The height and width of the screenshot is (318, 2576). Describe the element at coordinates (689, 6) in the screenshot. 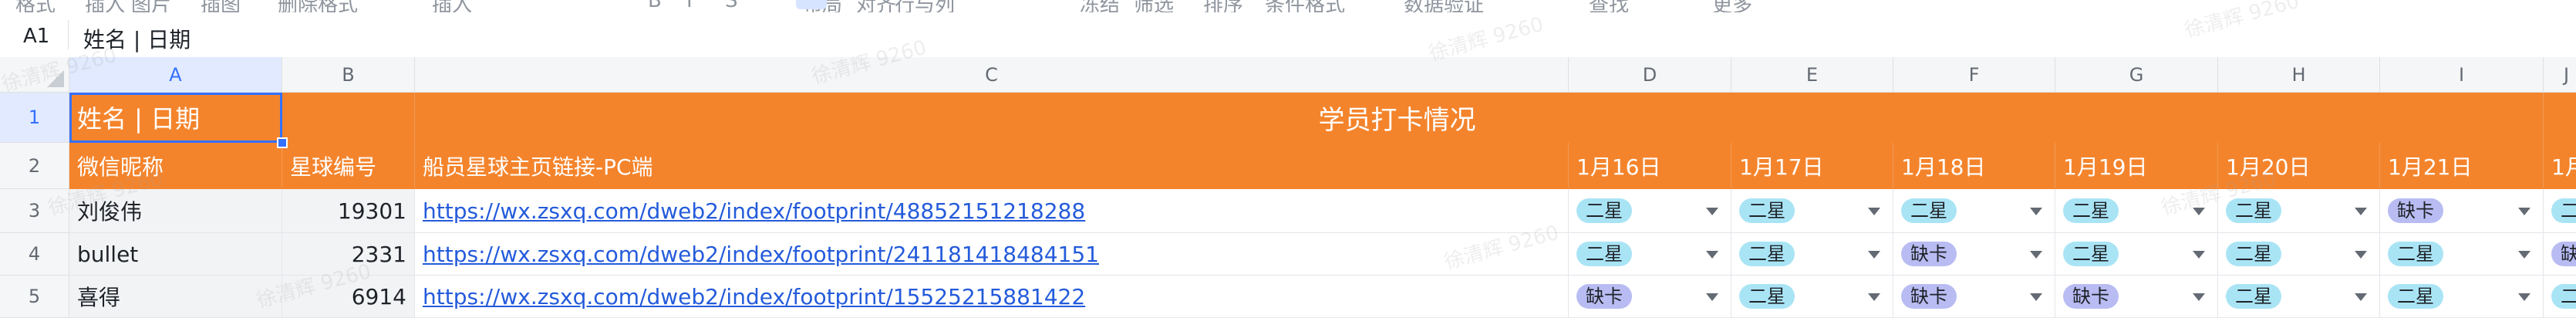

I see `toolbar-item: I` at that location.